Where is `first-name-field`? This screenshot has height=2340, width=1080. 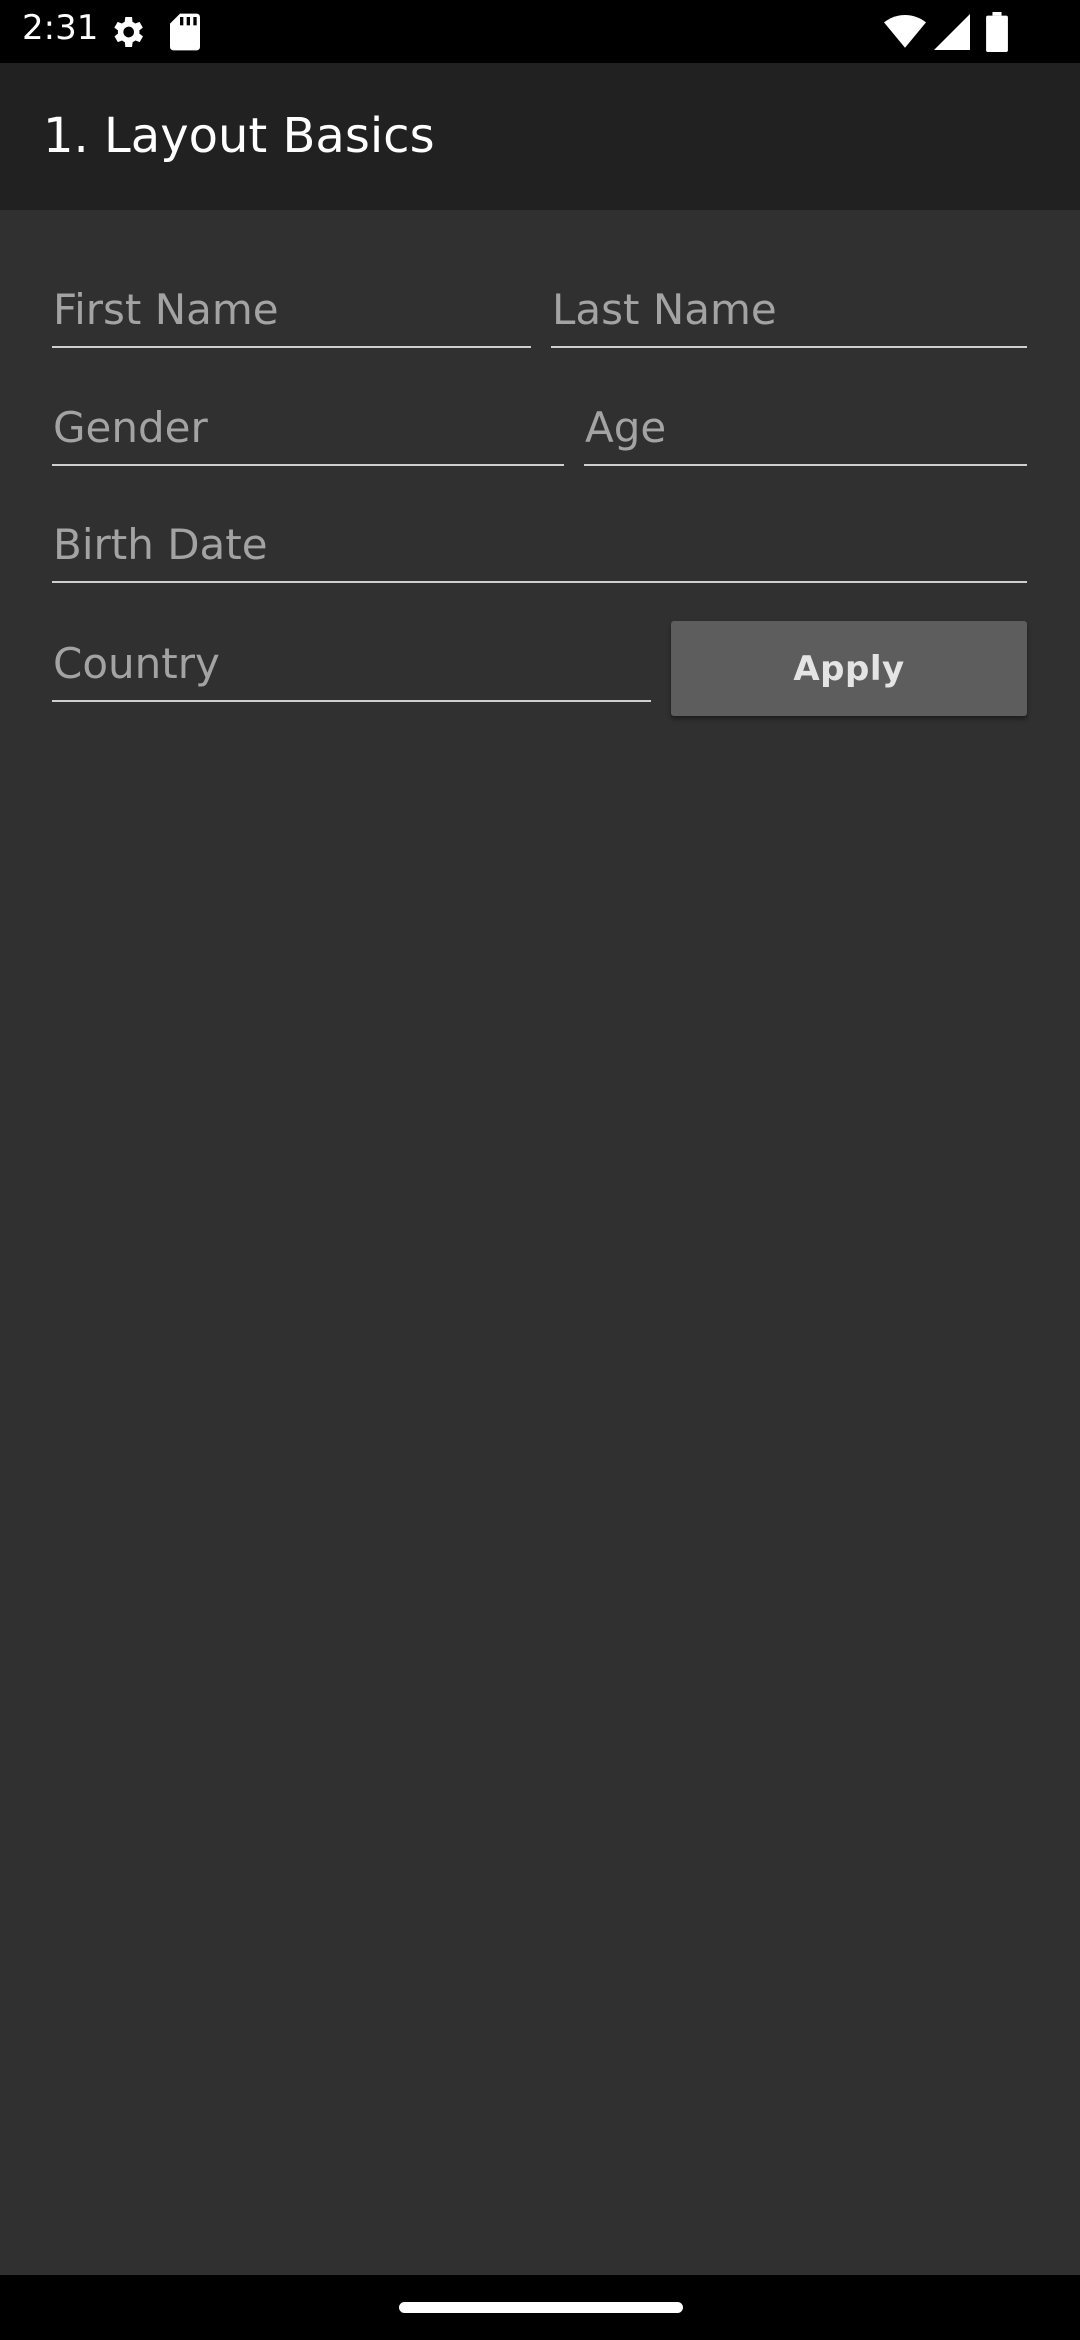
first-name-field is located at coordinates (291, 310).